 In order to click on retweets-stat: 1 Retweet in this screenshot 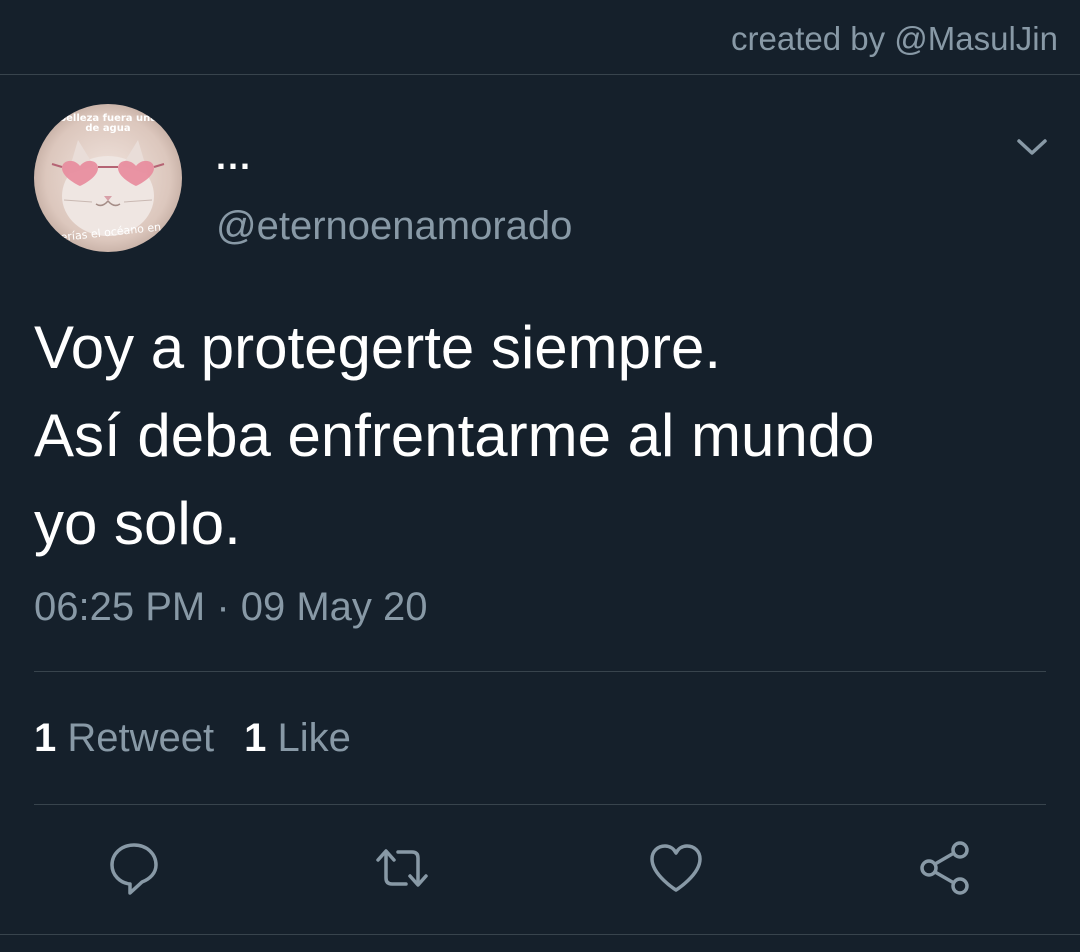, I will do `click(124, 738)`.